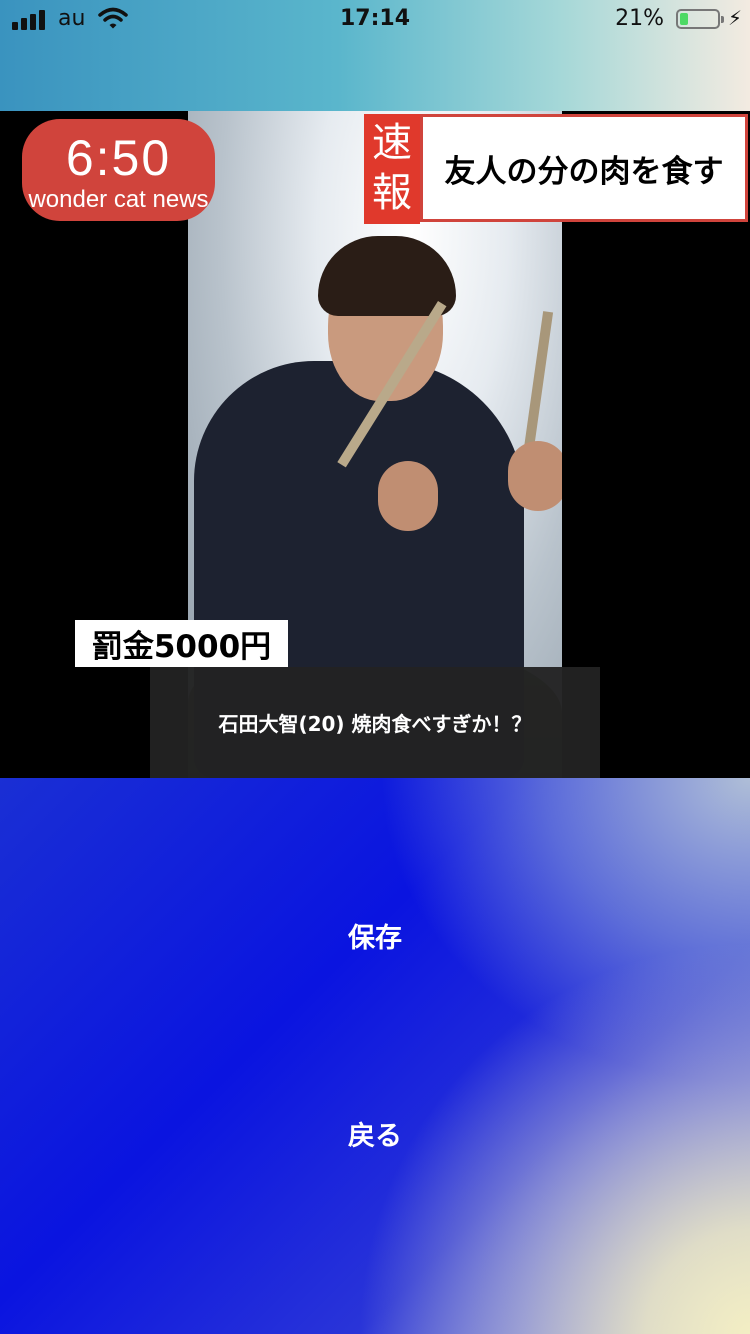 This screenshot has height=1334, width=750. Describe the element at coordinates (375, 20) in the screenshot. I see `status-bar: au 17:14 21% ⚡` at that location.